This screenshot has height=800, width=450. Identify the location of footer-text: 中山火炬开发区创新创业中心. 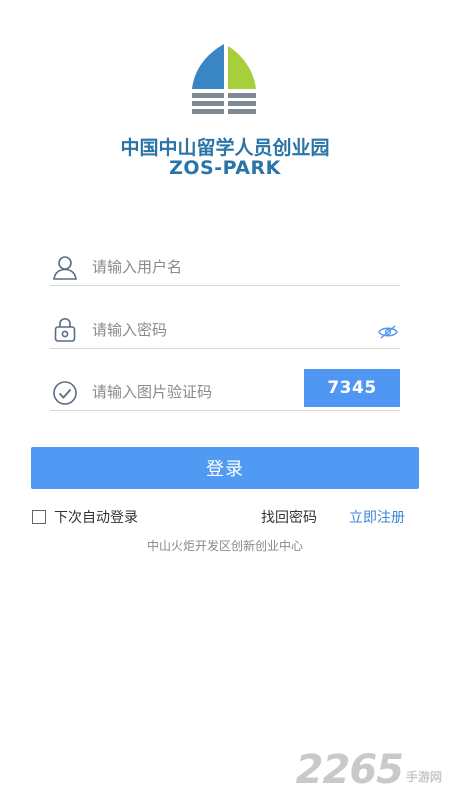
(224, 546).